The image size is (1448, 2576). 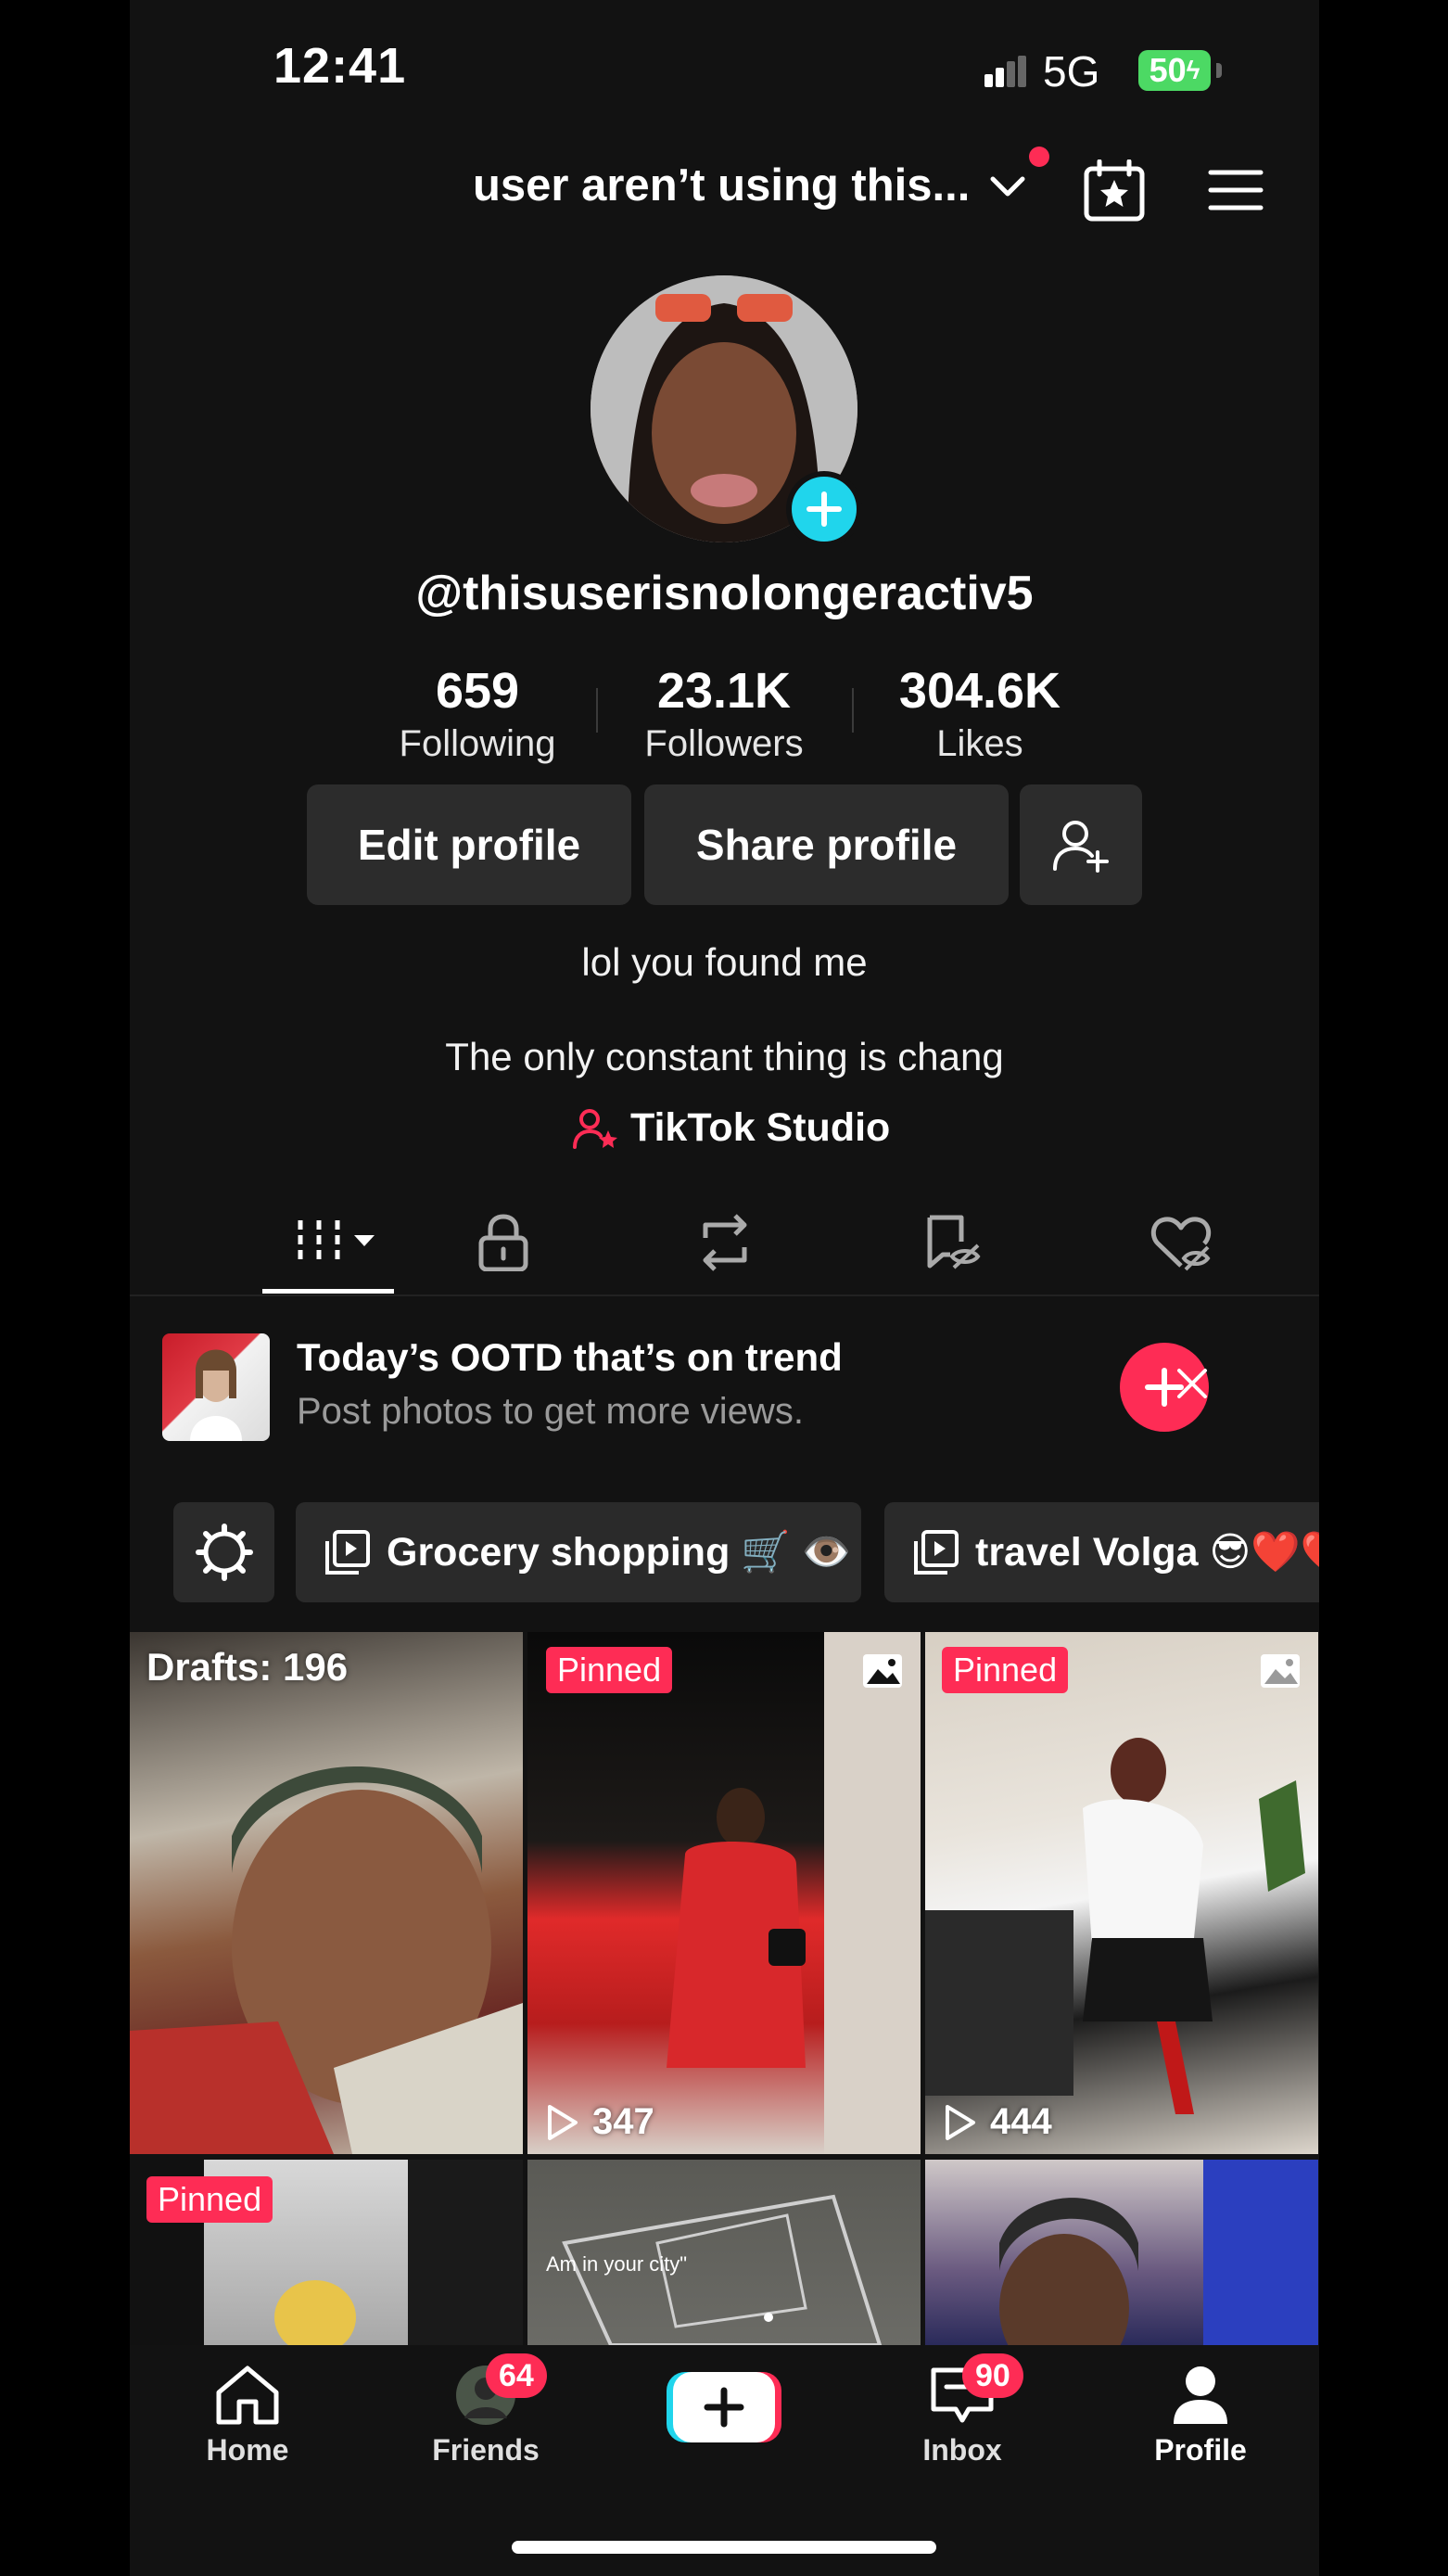 What do you see at coordinates (980, 744) in the screenshot?
I see `likes-label: Likes` at bounding box center [980, 744].